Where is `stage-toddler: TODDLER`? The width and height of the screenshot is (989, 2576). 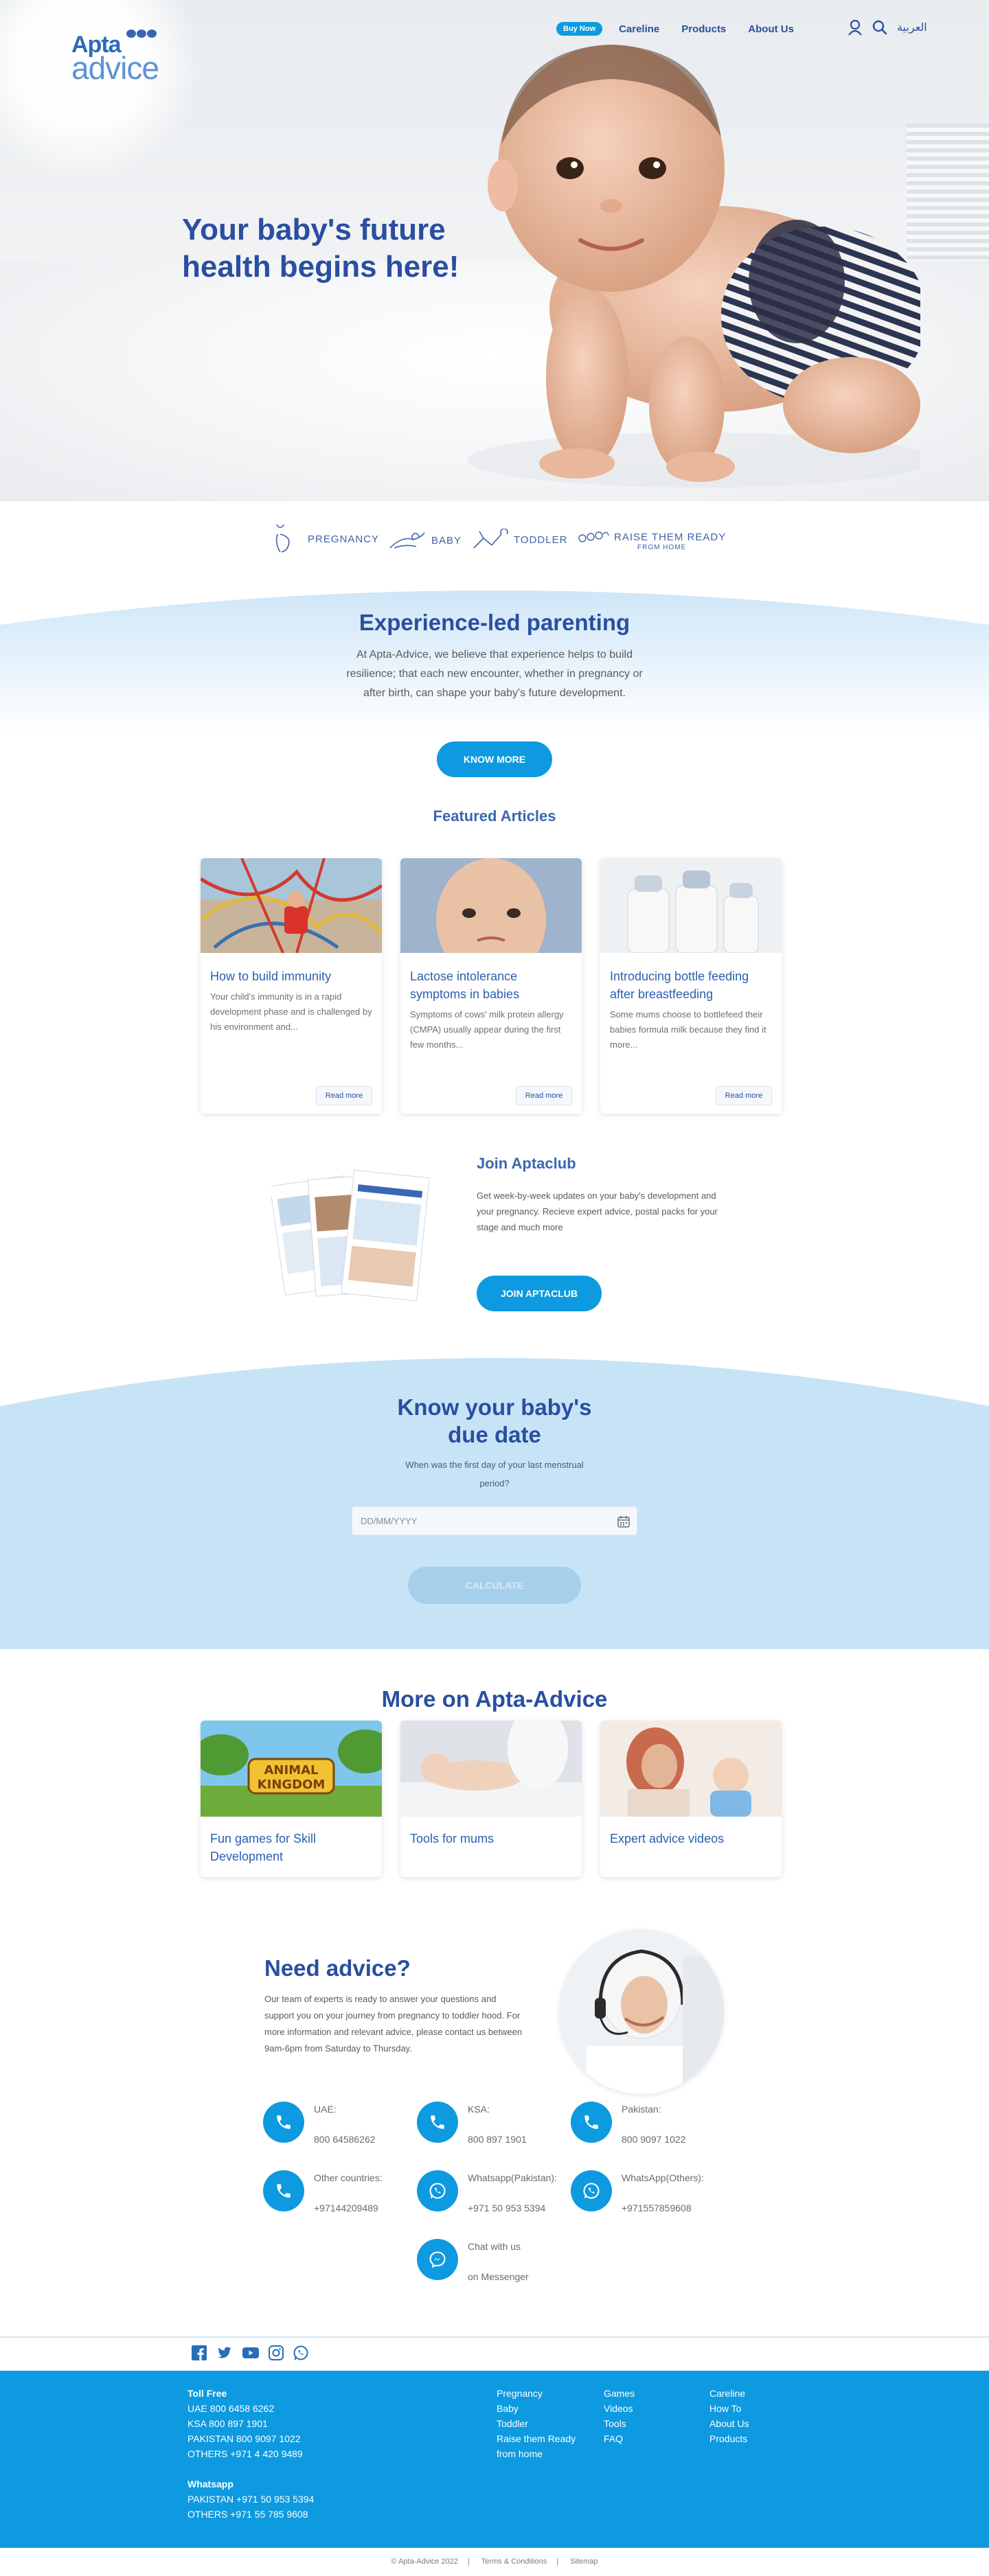
stage-toddler: TODDLER is located at coordinates (519, 540).